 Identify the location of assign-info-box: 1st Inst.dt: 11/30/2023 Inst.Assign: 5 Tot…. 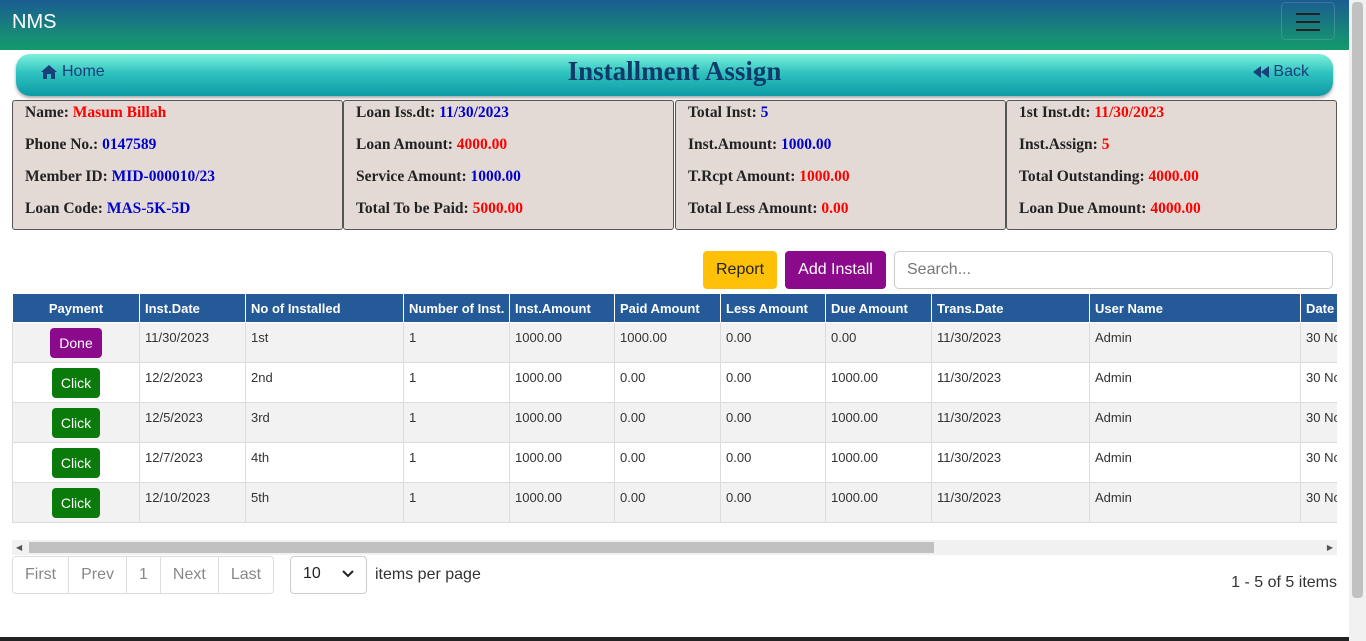
(1171, 165).